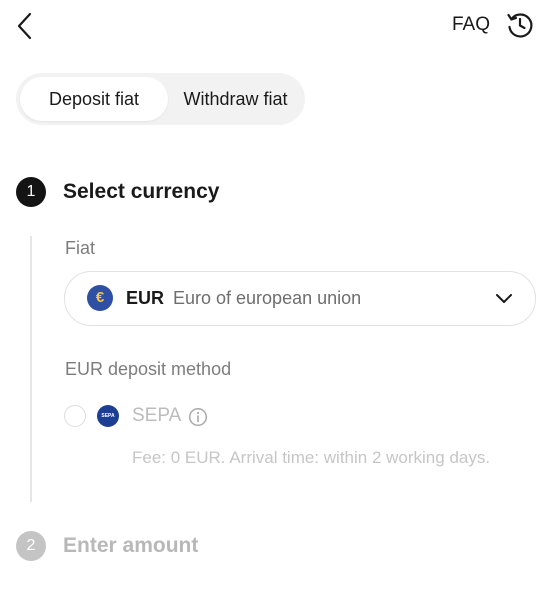 This screenshot has width=550, height=605. Describe the element at coordinates (145, 298) in the screenshot. I see `currency-code: EUR` at that location.